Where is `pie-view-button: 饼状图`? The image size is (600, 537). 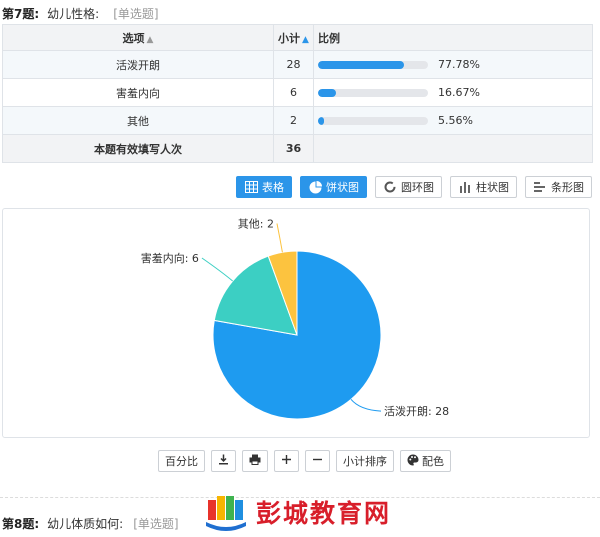
pie-view-button: 饼状图 is located at coordinates (333, 187).